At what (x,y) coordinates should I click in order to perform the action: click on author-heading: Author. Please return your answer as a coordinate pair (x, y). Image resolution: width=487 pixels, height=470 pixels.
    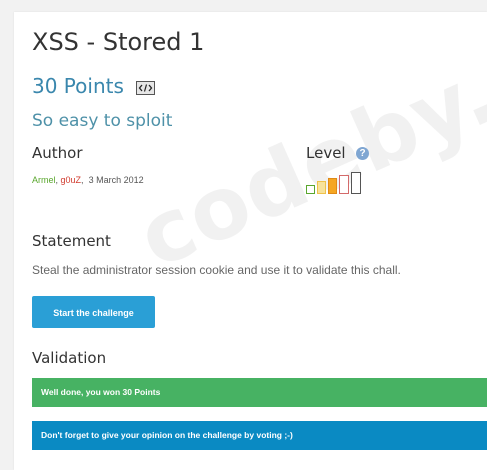
    Looking at the image, I should click on (57, 153).